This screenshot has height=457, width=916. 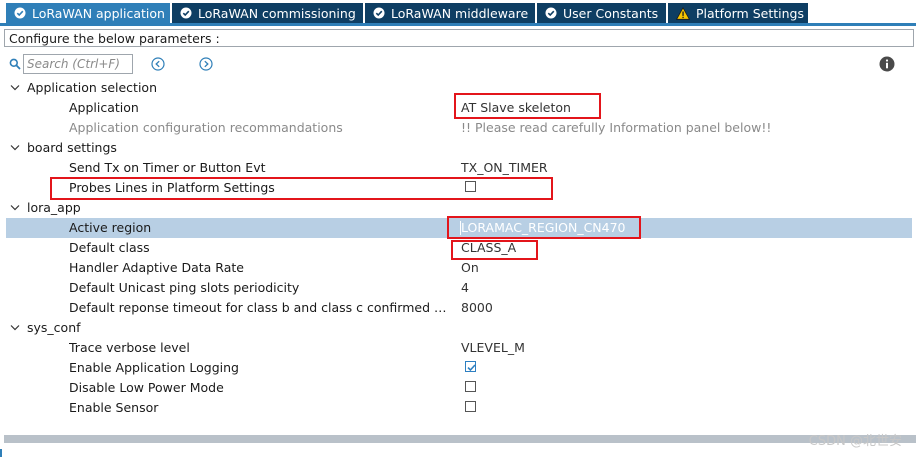 What do you see at coordinates (114, 38) in the screenshot?
I see `configure-label: Configure the below parameters :` at bounding box center [114, 38].